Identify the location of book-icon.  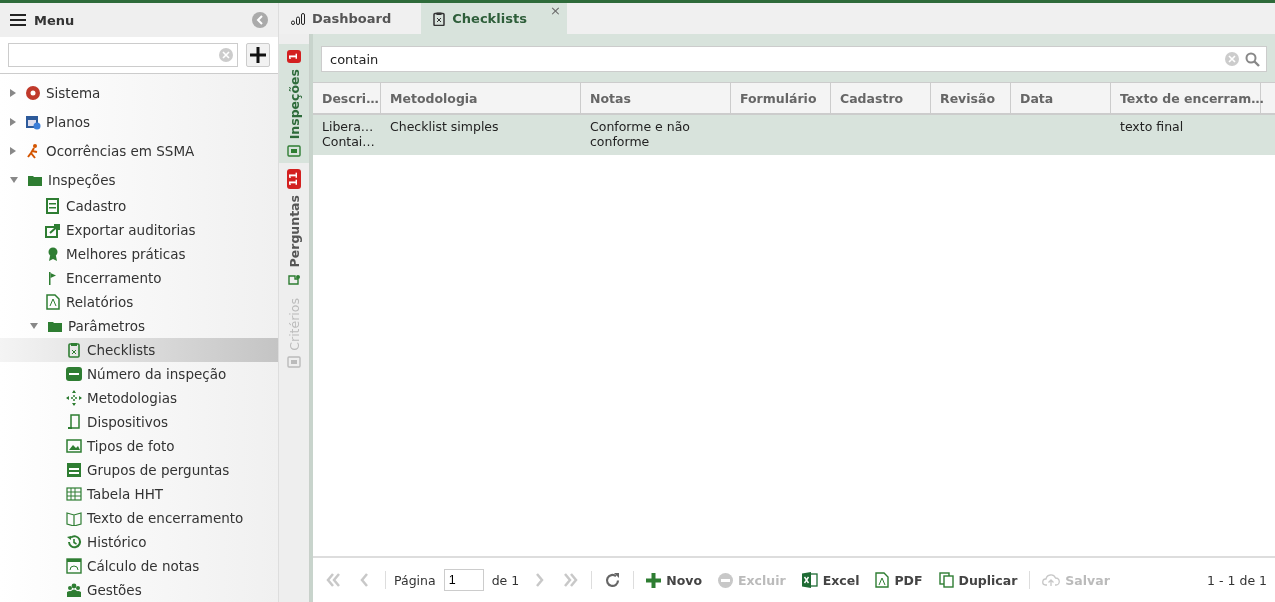
(74, 518).